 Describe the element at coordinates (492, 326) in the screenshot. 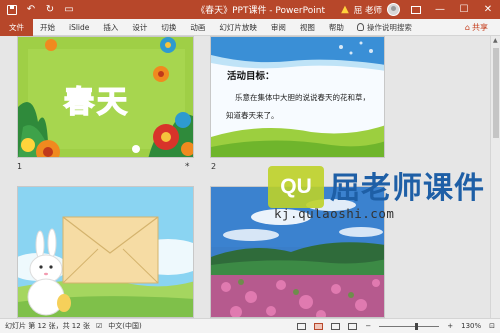

I see `fit-to-window-icon: ⊡` at that location.